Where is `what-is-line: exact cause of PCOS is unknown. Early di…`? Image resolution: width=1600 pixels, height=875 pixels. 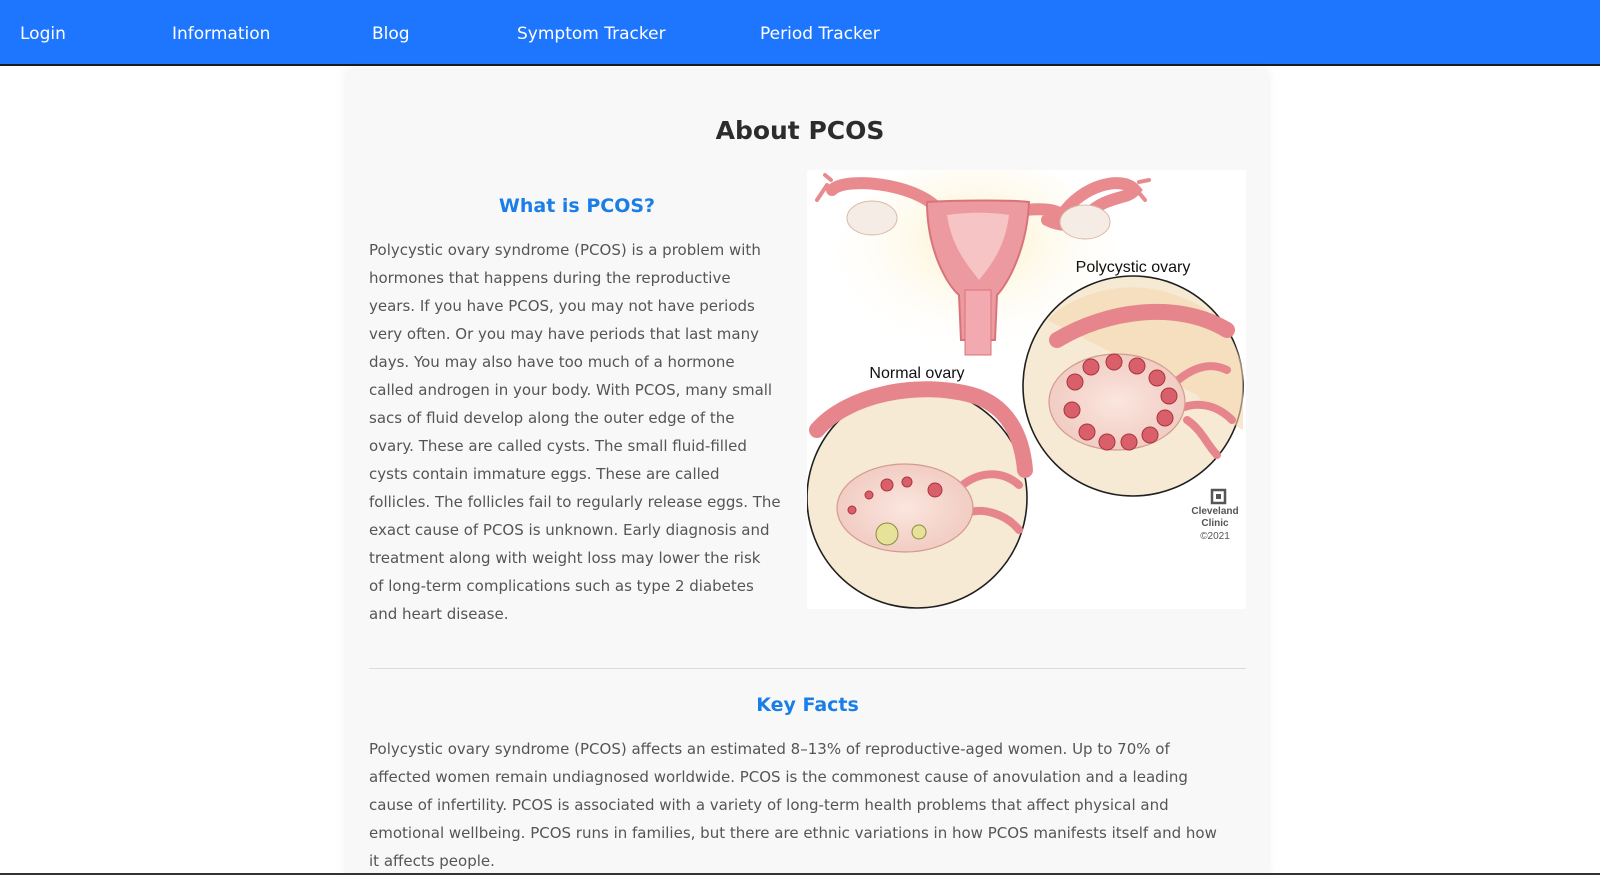
what-is-line: exact cause of PCOS is unknown. Early di… is located at coordinates (569, 530).